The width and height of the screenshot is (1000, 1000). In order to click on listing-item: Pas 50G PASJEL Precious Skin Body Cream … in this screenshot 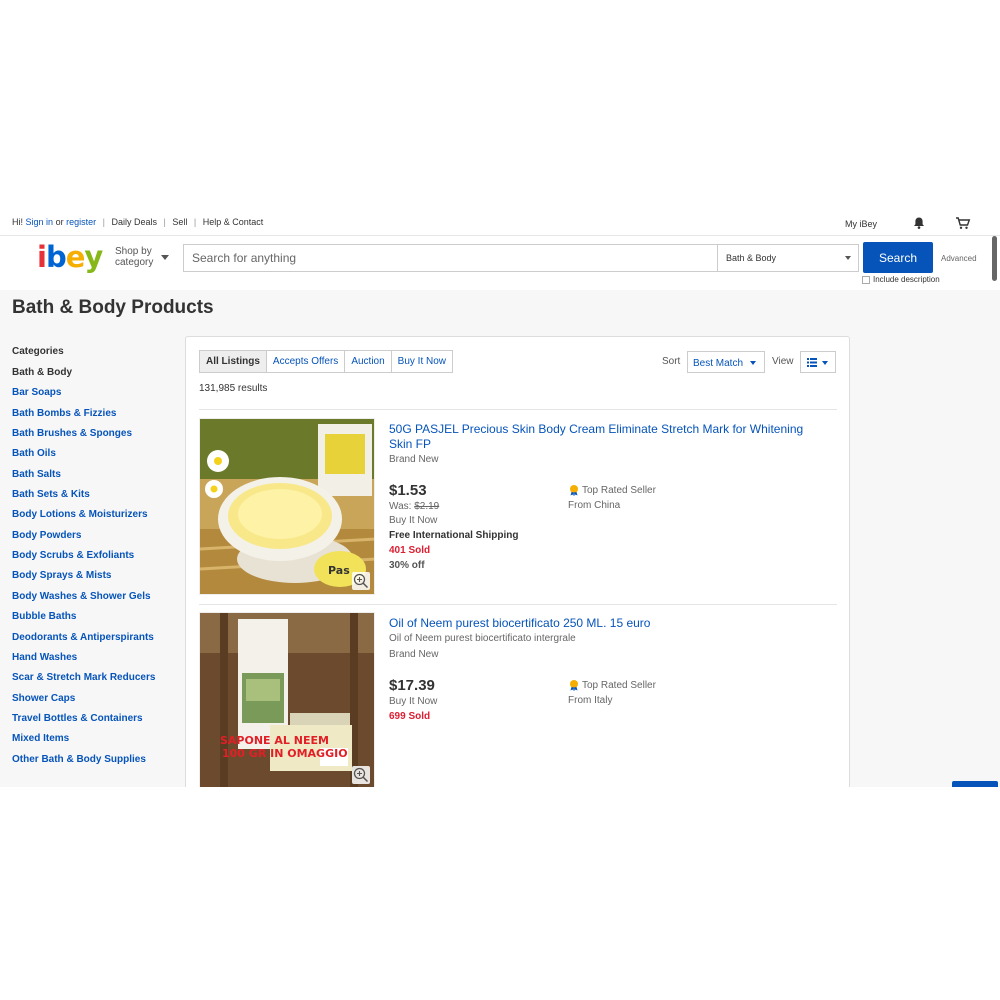, I will do `click(518, 502)`.